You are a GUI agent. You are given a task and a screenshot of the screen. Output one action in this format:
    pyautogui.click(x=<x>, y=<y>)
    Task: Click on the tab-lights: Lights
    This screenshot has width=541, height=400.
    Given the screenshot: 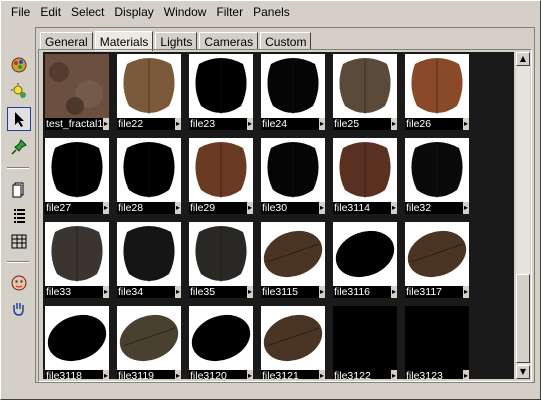 What is the action you would take?
    pyautogui.click(x=176, y=41)
    